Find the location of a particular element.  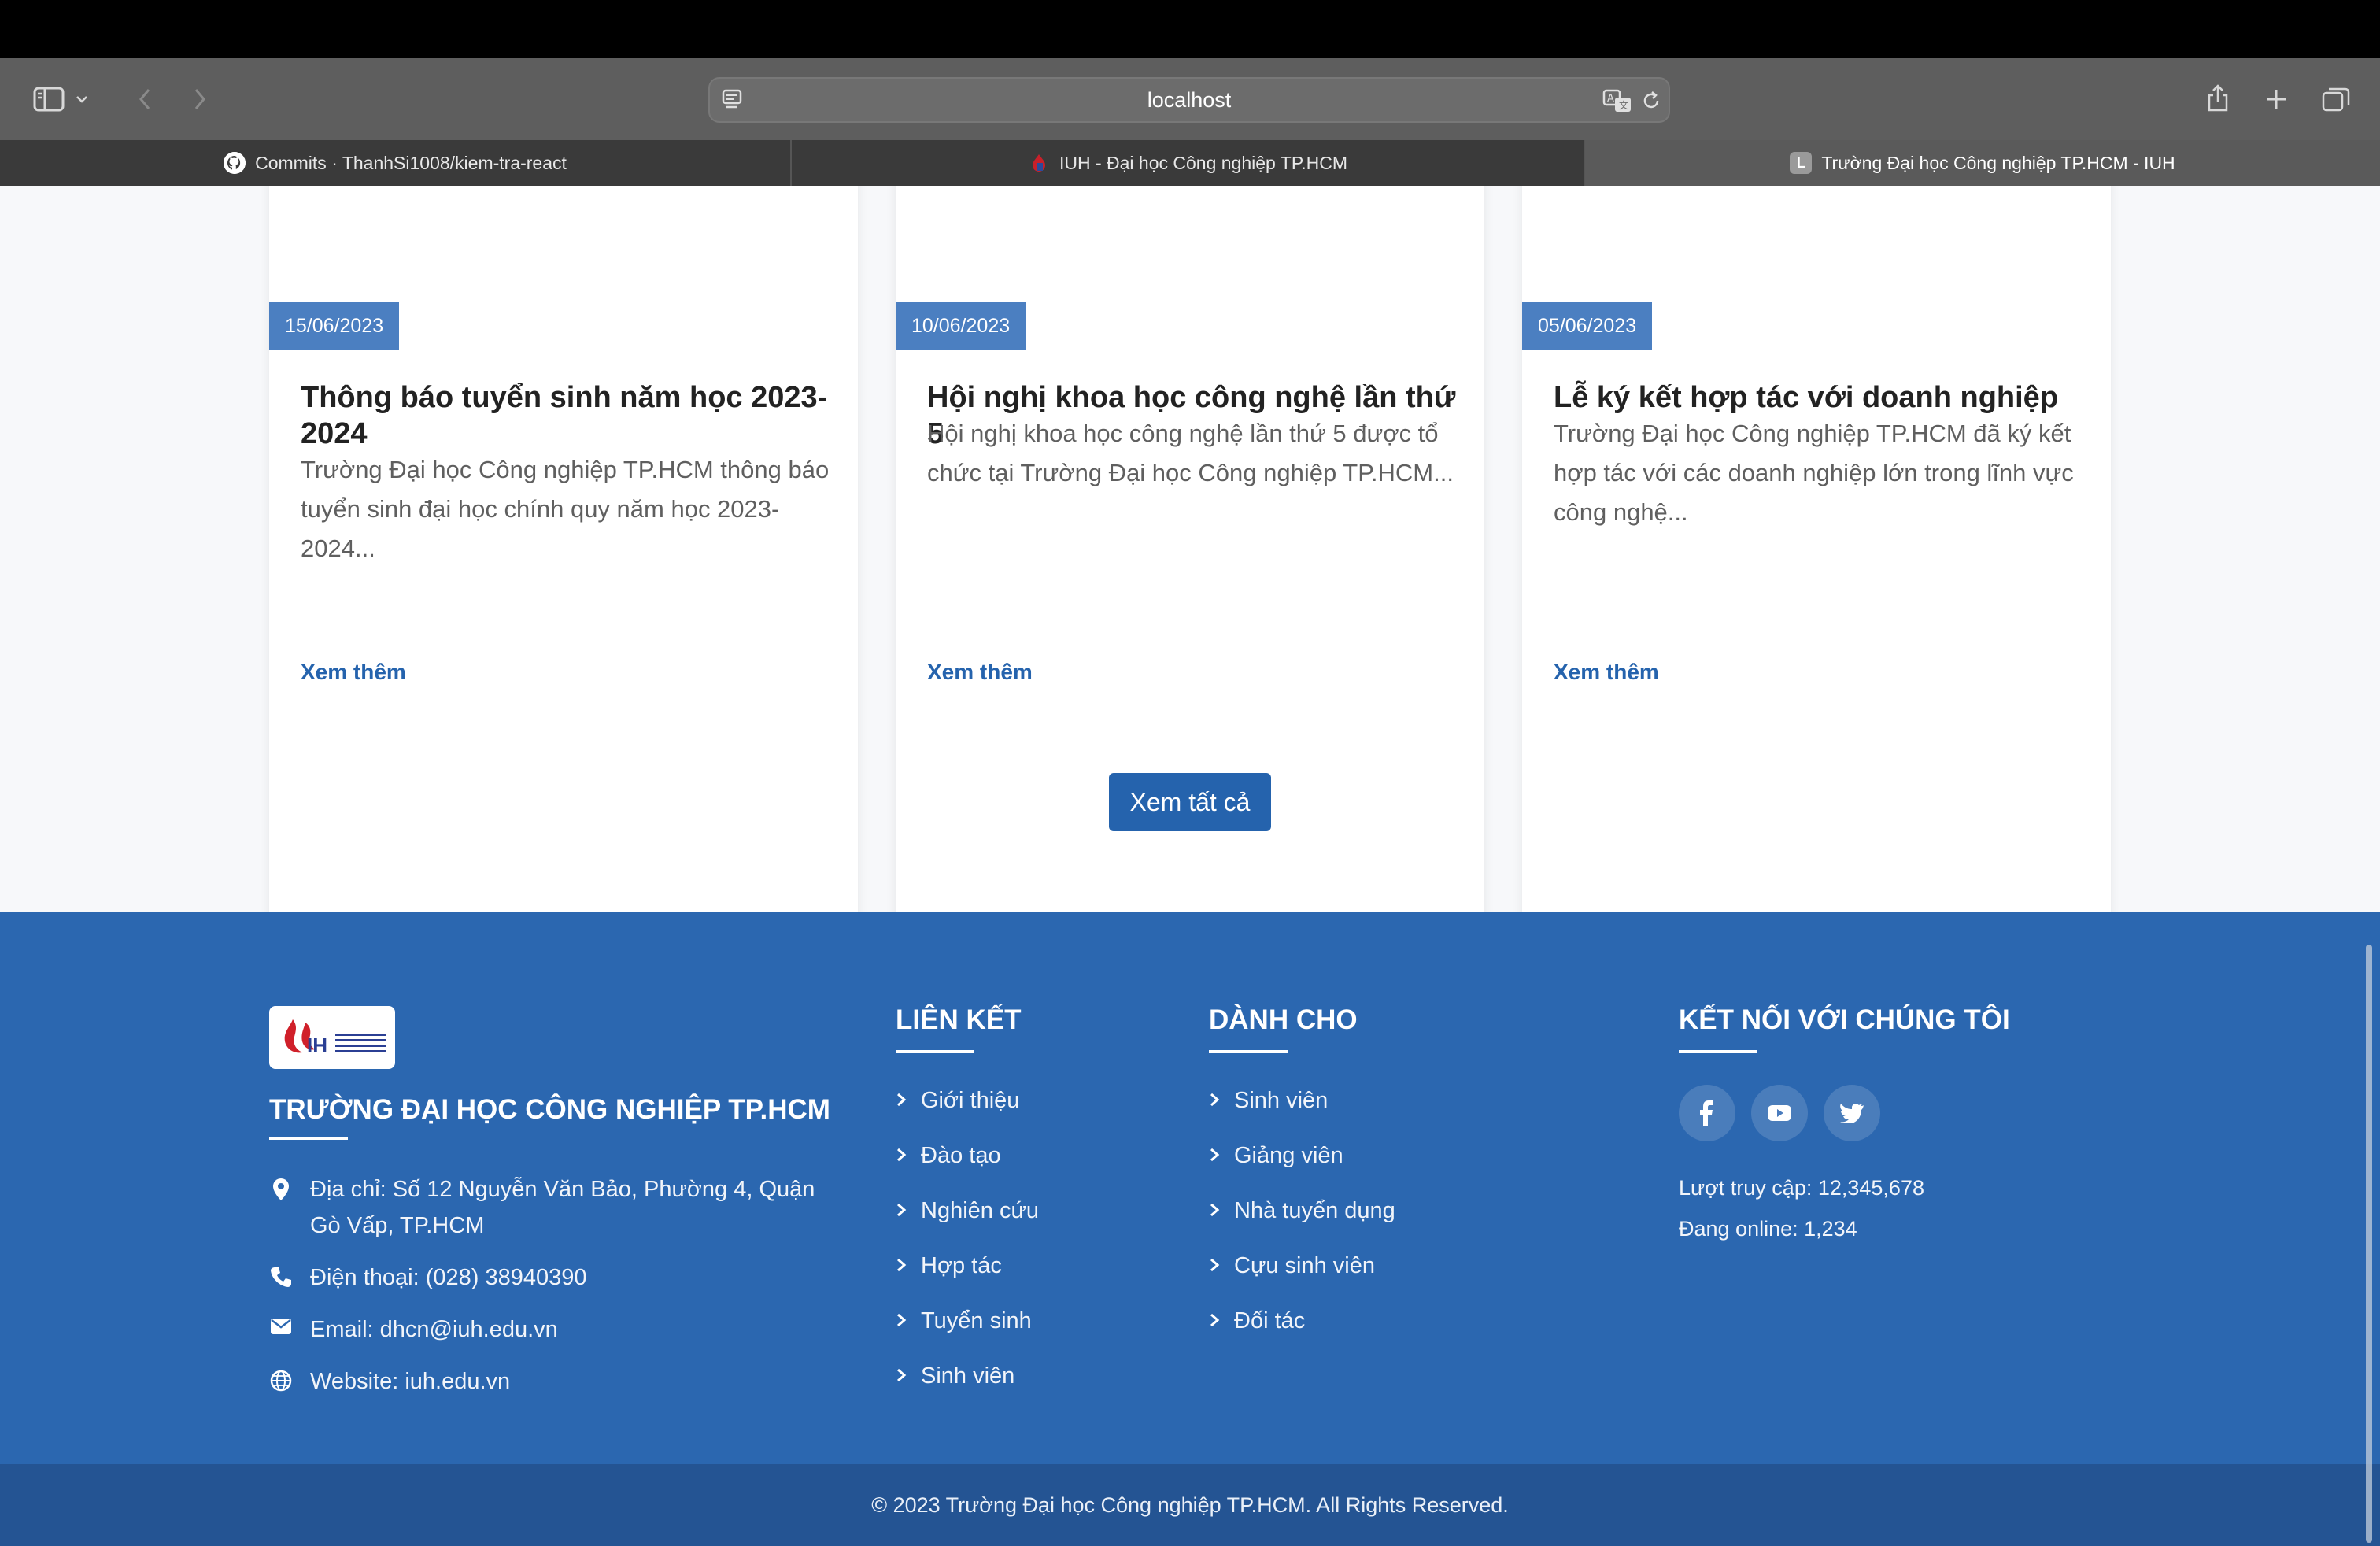

svg-text: IH is located at coordinates (317, 1045).